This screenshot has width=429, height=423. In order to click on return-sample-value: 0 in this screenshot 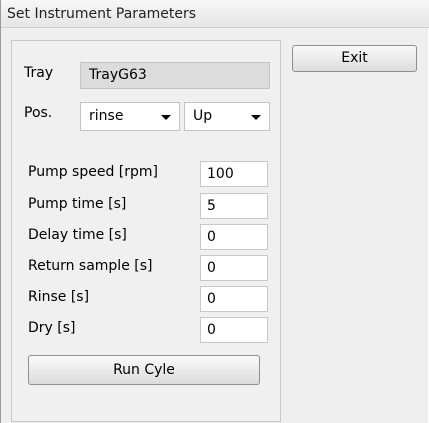, I will do `click(211, 268)`.